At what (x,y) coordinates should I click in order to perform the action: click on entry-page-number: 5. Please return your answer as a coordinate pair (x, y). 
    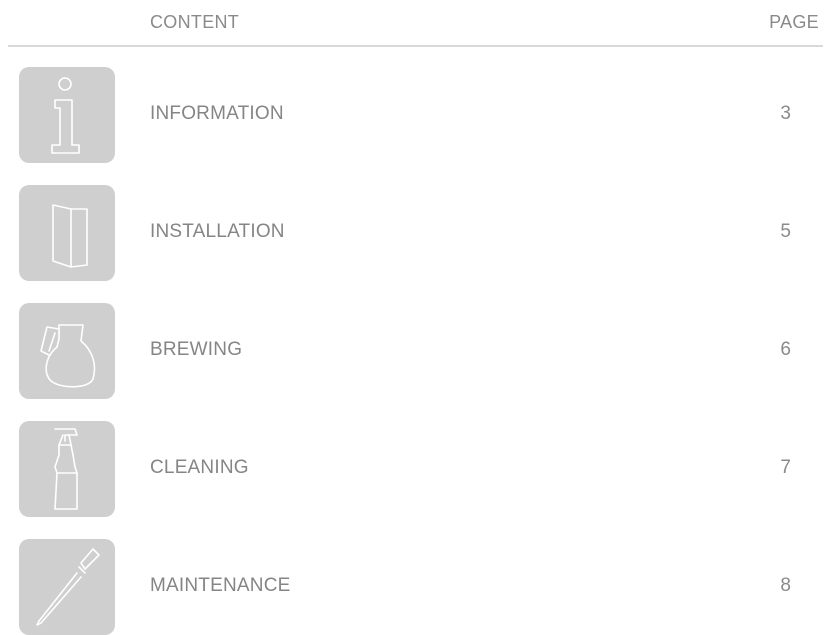
    Looking at the image, I should click on (785, 231).